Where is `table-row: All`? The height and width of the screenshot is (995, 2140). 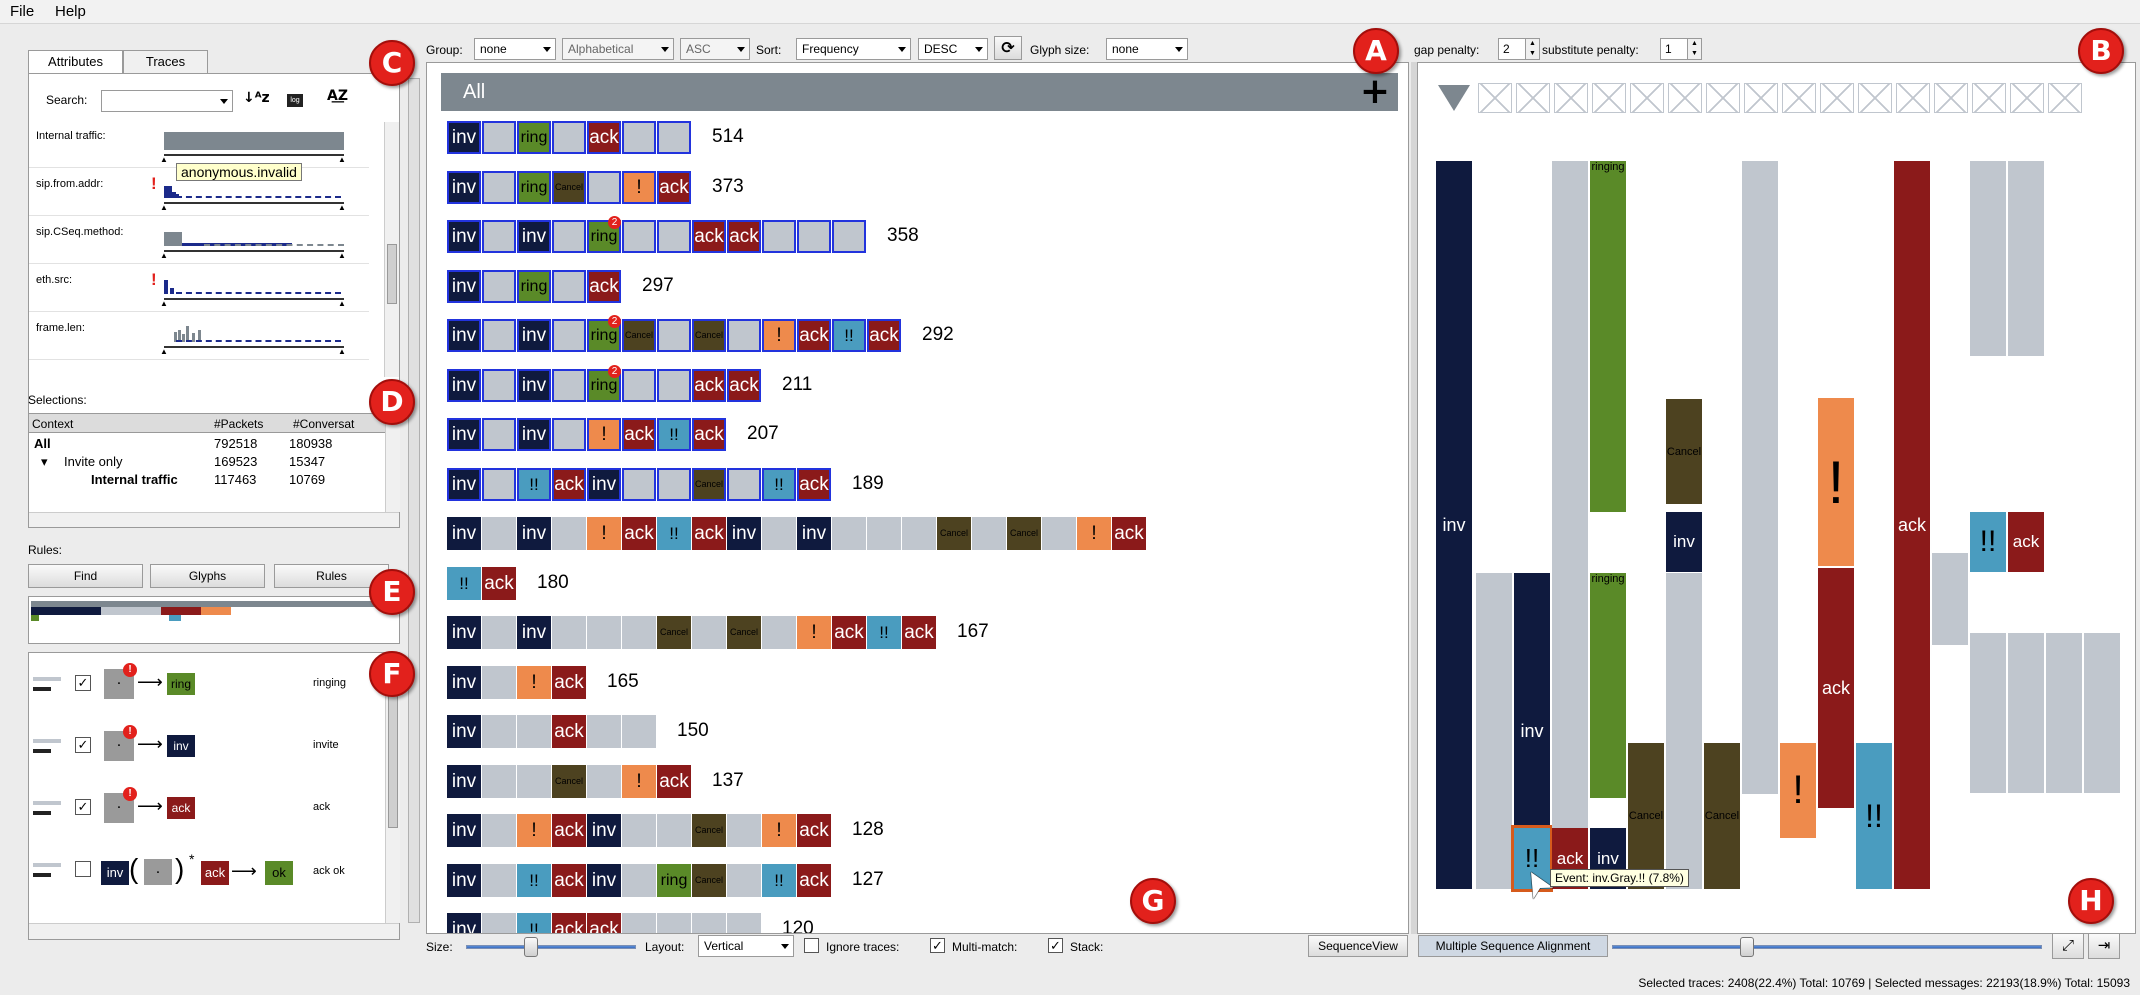 table-row: All is located at coordinates (42, 443).